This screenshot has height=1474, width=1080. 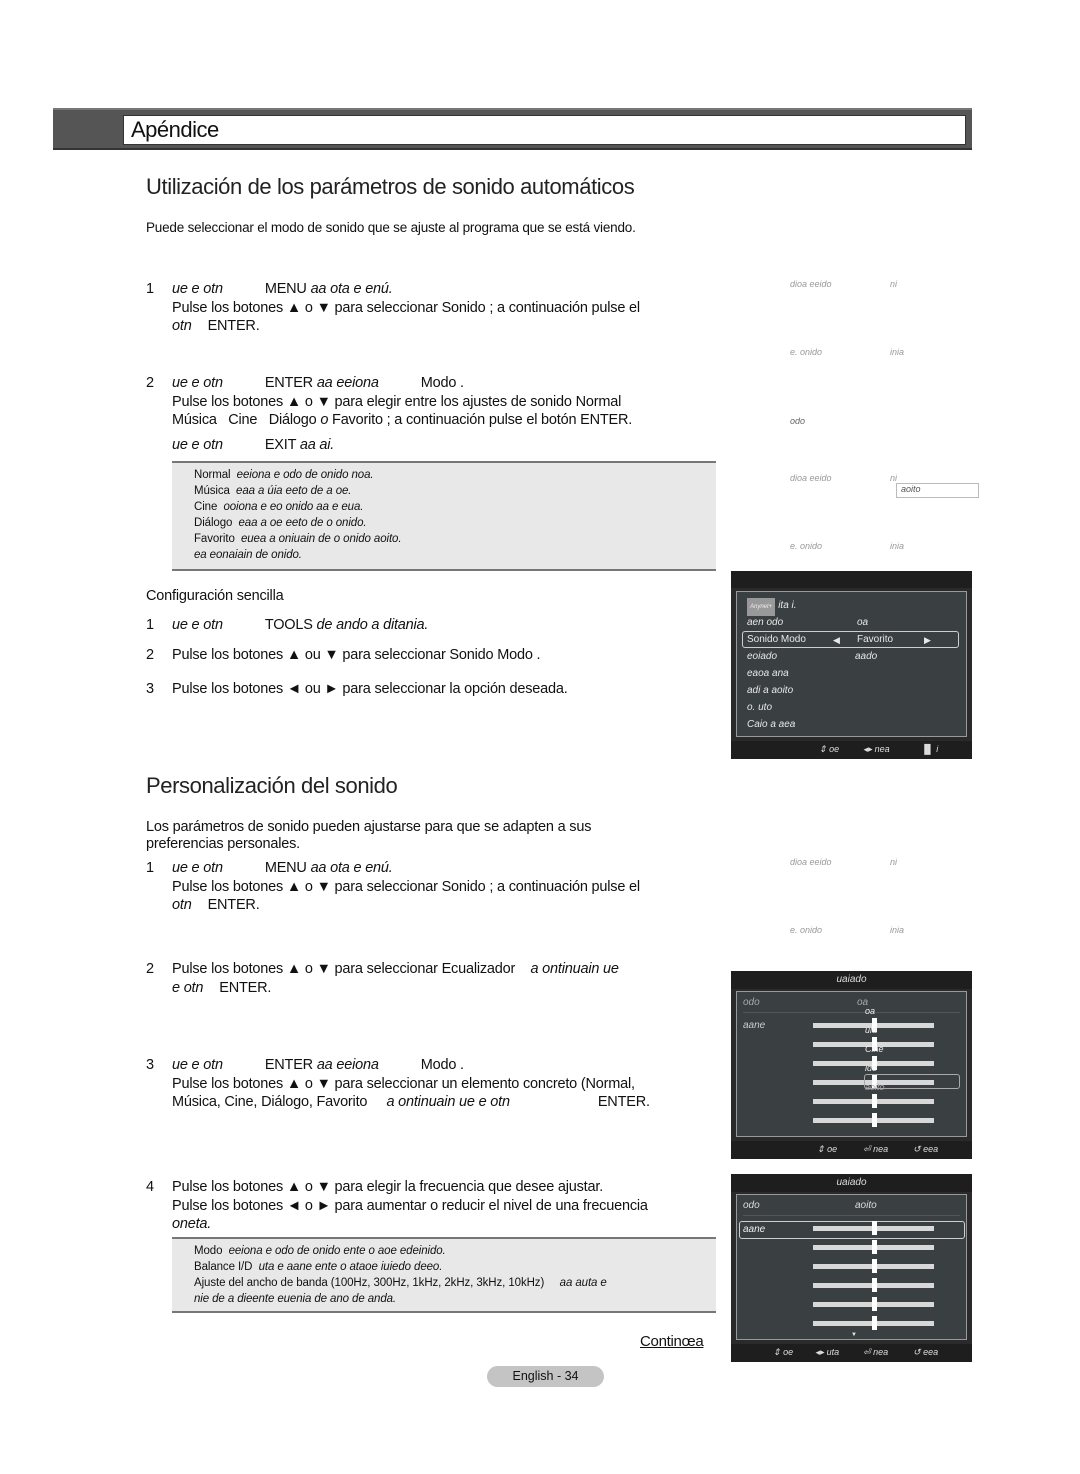 What do you see at coordinates (544, 130) in the screenshot?
I see `banner-title-box: Apéndice` at bounding box center [544, 130].